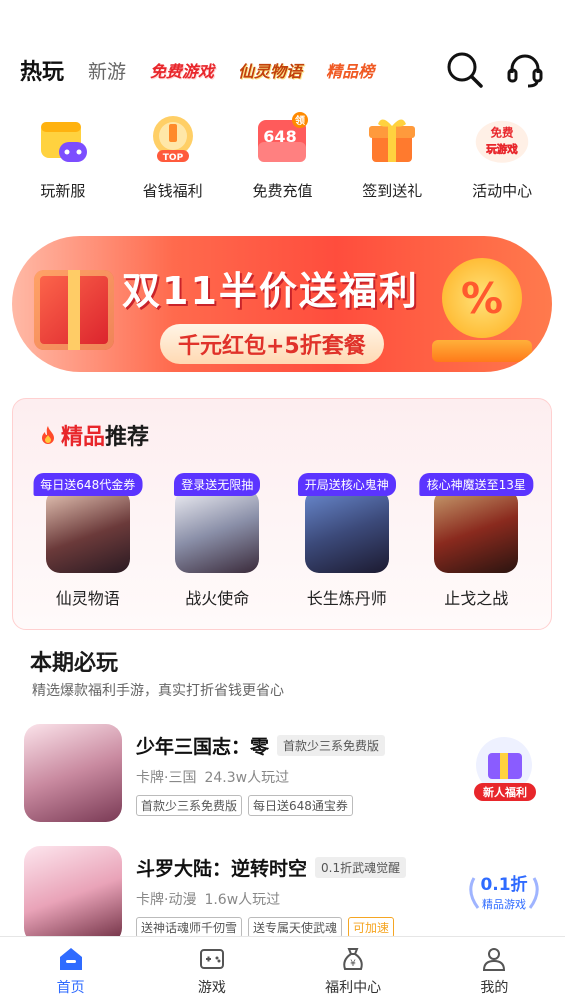 The height and width of the screenshot is (1004, 565). What do you see at coordinates (346, 484) in the screenshot?
I see `rec-badge: 开局送核心鬼神` at bounding box center [346, 484].